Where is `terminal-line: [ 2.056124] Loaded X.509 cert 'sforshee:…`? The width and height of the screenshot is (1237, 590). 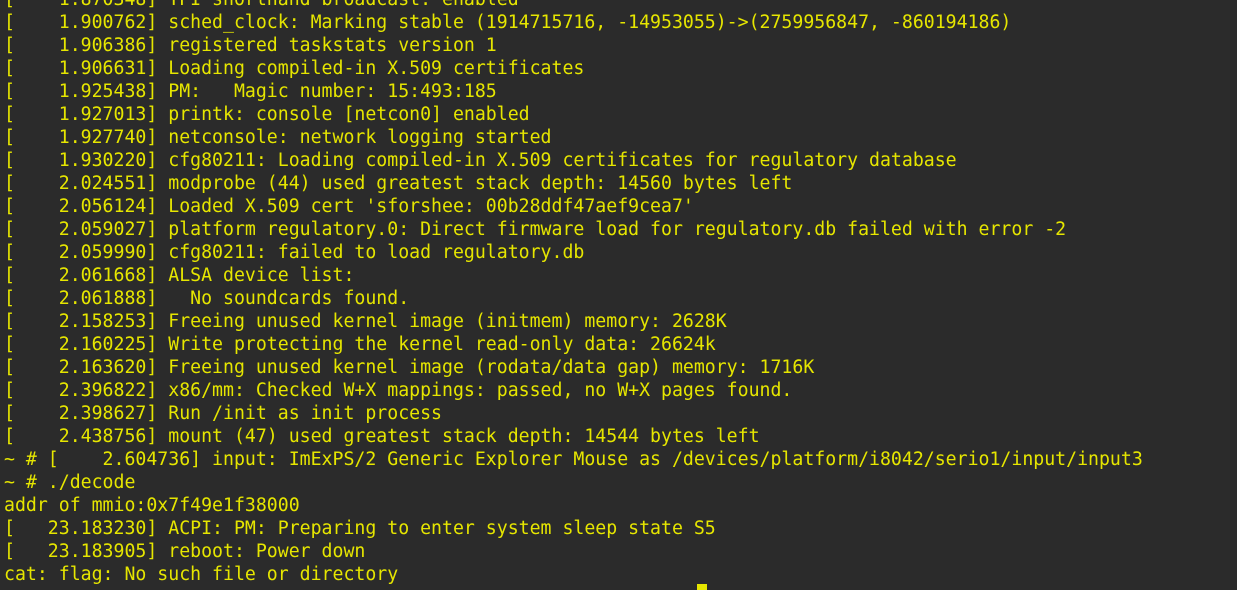 terminal-line: [ 2.056124] Loaded X.509 cert 'sforshee:… is located at coordinates (349, 206).